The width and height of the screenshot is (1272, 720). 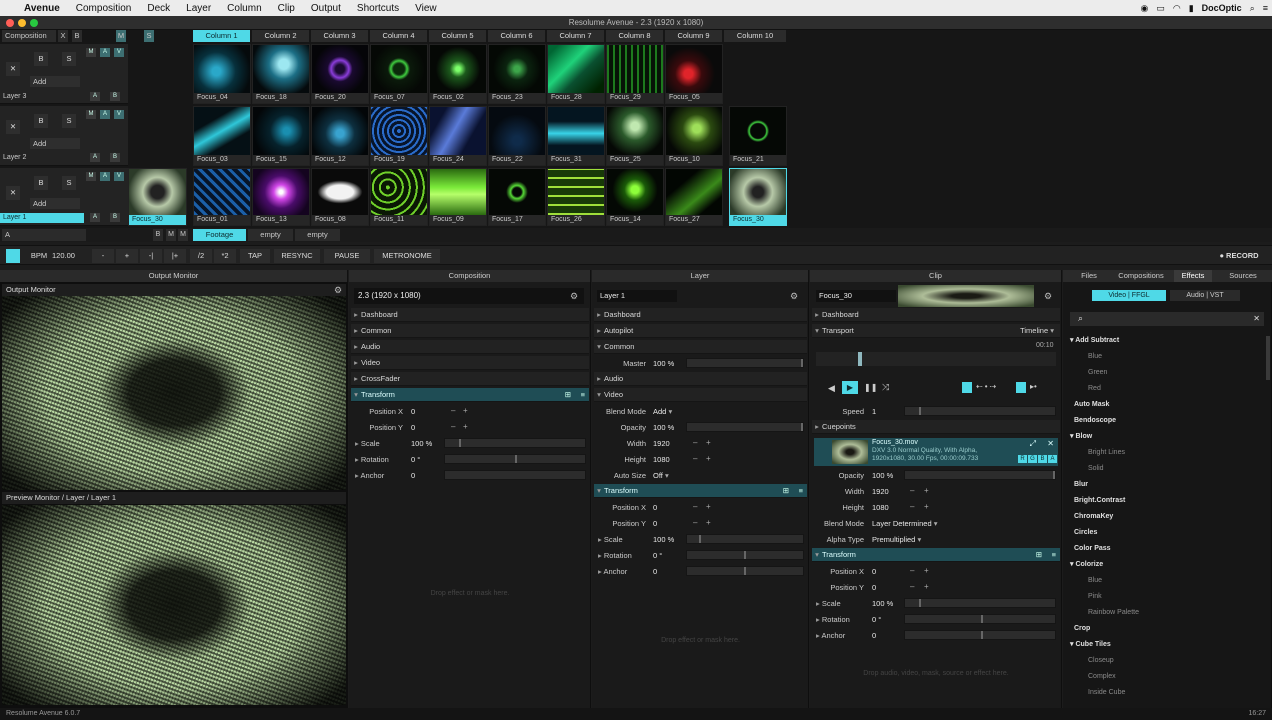 I want to click on loop-mode-icon, so click(x=967, y=387).